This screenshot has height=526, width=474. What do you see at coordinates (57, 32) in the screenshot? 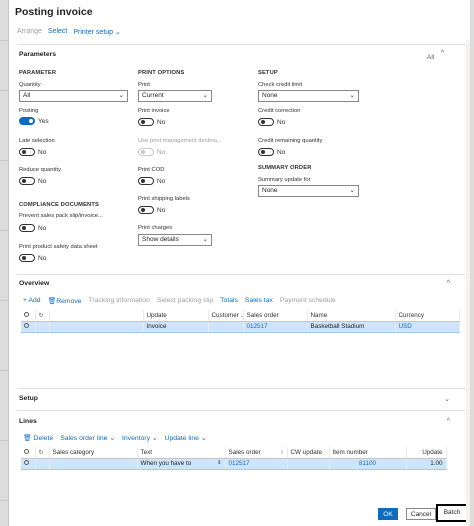
I see `select-button: Select` at bounding box center [57, 32].